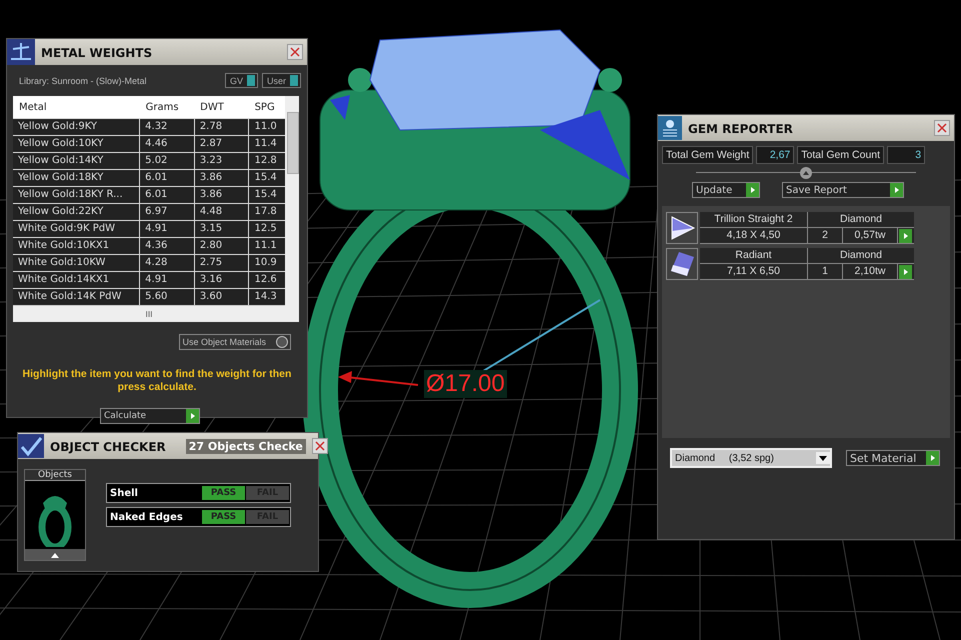 The width and height of the screenshot is (961, 640). What do you see at coordinates (265, 144) in the screenshot?
I see `table-cell-text: 11.4` at bounding box center [265, 144].